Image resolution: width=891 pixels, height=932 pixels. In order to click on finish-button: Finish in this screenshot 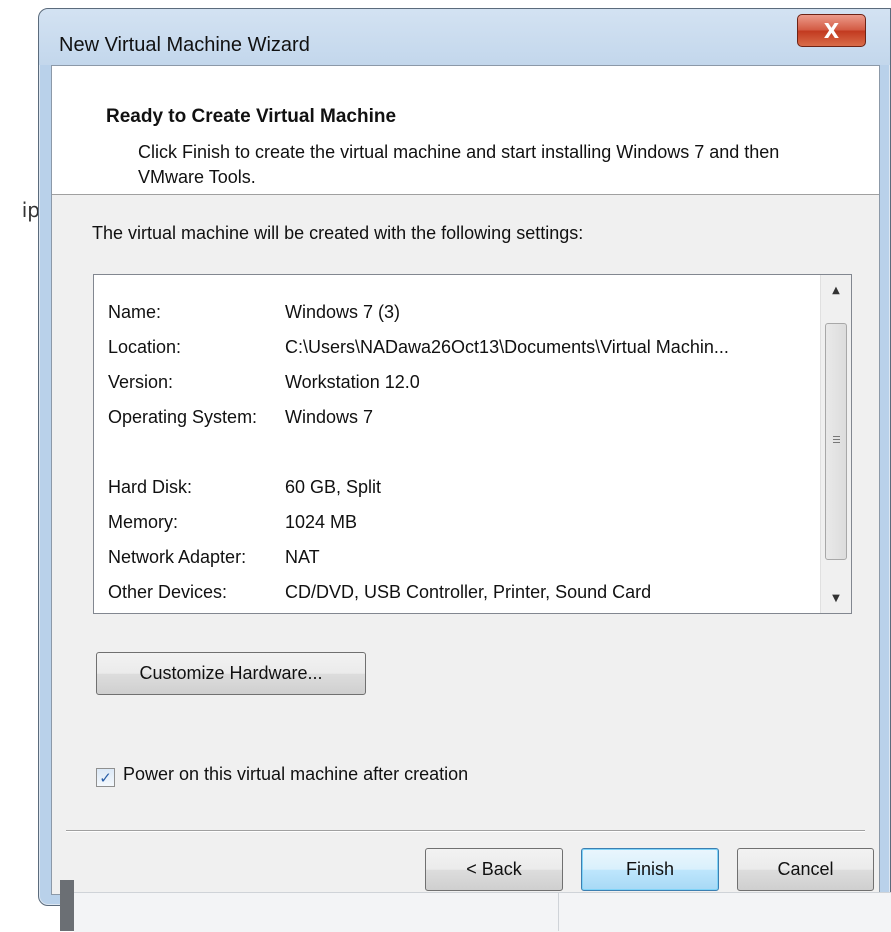, I will do `click(650, 869)`.